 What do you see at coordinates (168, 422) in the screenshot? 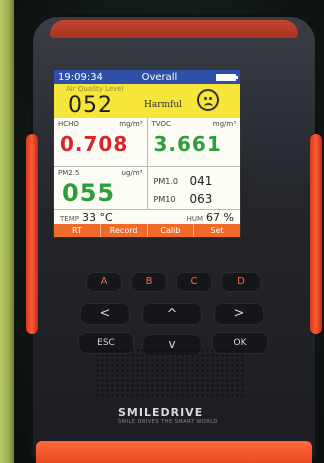
I see `brand-tagline: SMILE DRIVES THE SMART WORLD` at bounding box center [168, 422].